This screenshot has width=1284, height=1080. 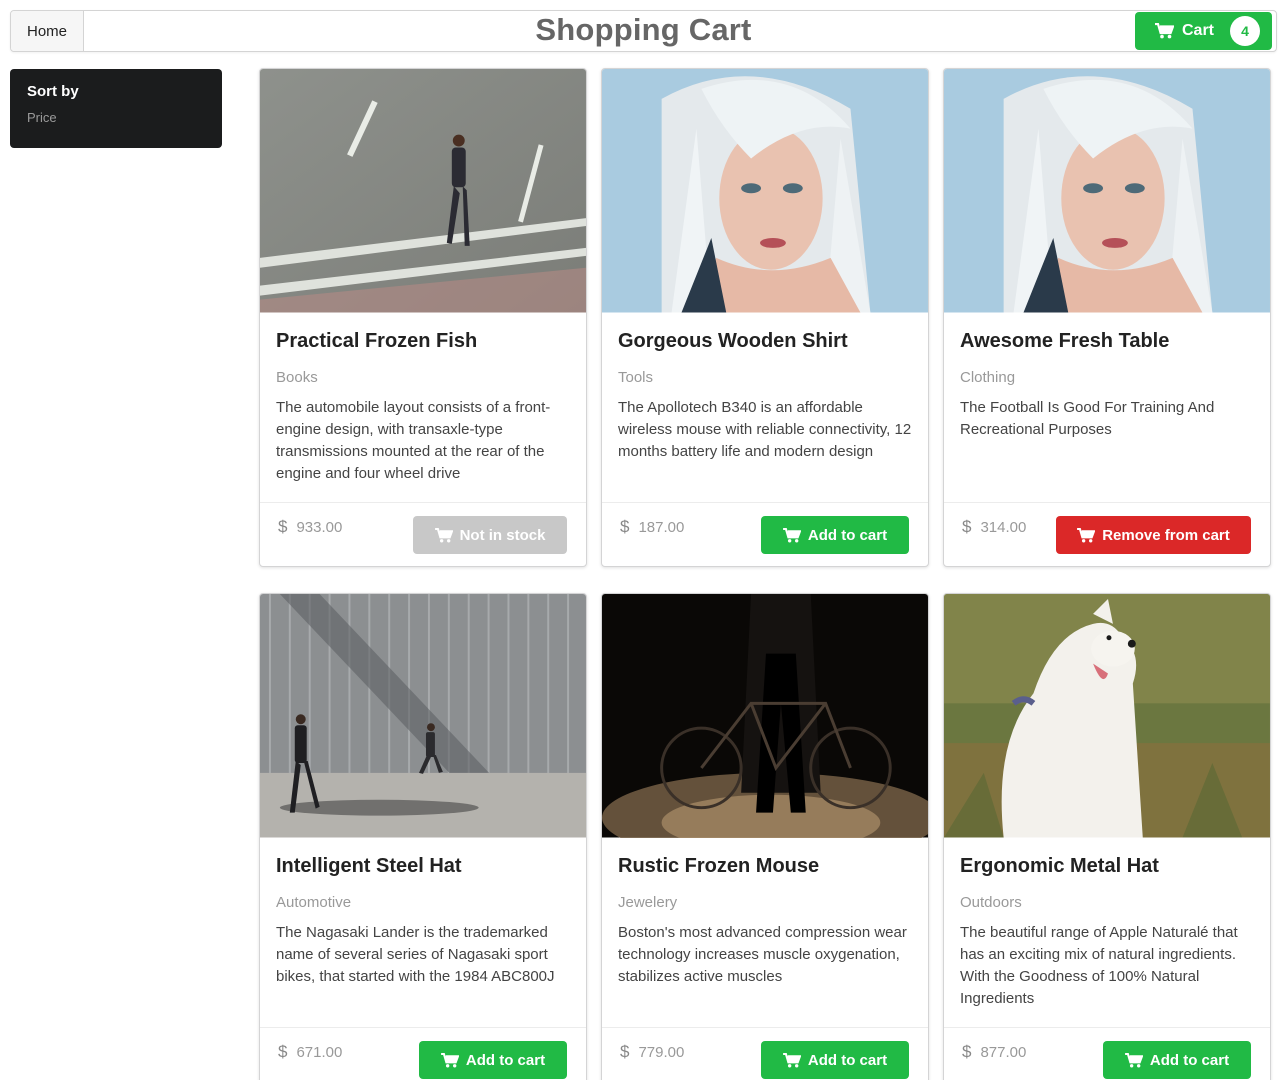 I want to click on not-in-stock-button: Not in stock, so click(x=490, y=535).